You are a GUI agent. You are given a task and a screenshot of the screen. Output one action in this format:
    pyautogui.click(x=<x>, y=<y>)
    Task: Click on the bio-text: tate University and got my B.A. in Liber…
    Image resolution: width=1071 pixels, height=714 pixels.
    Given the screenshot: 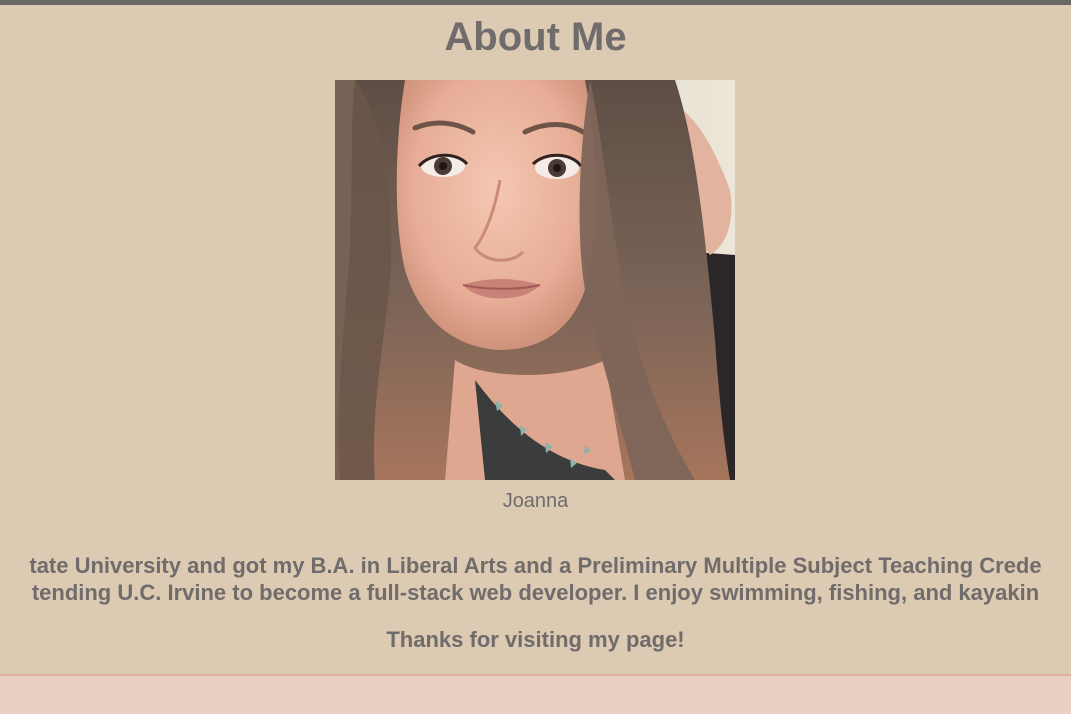 What is the action you would take?
    pyautogui.click(x=535, y=579)
    